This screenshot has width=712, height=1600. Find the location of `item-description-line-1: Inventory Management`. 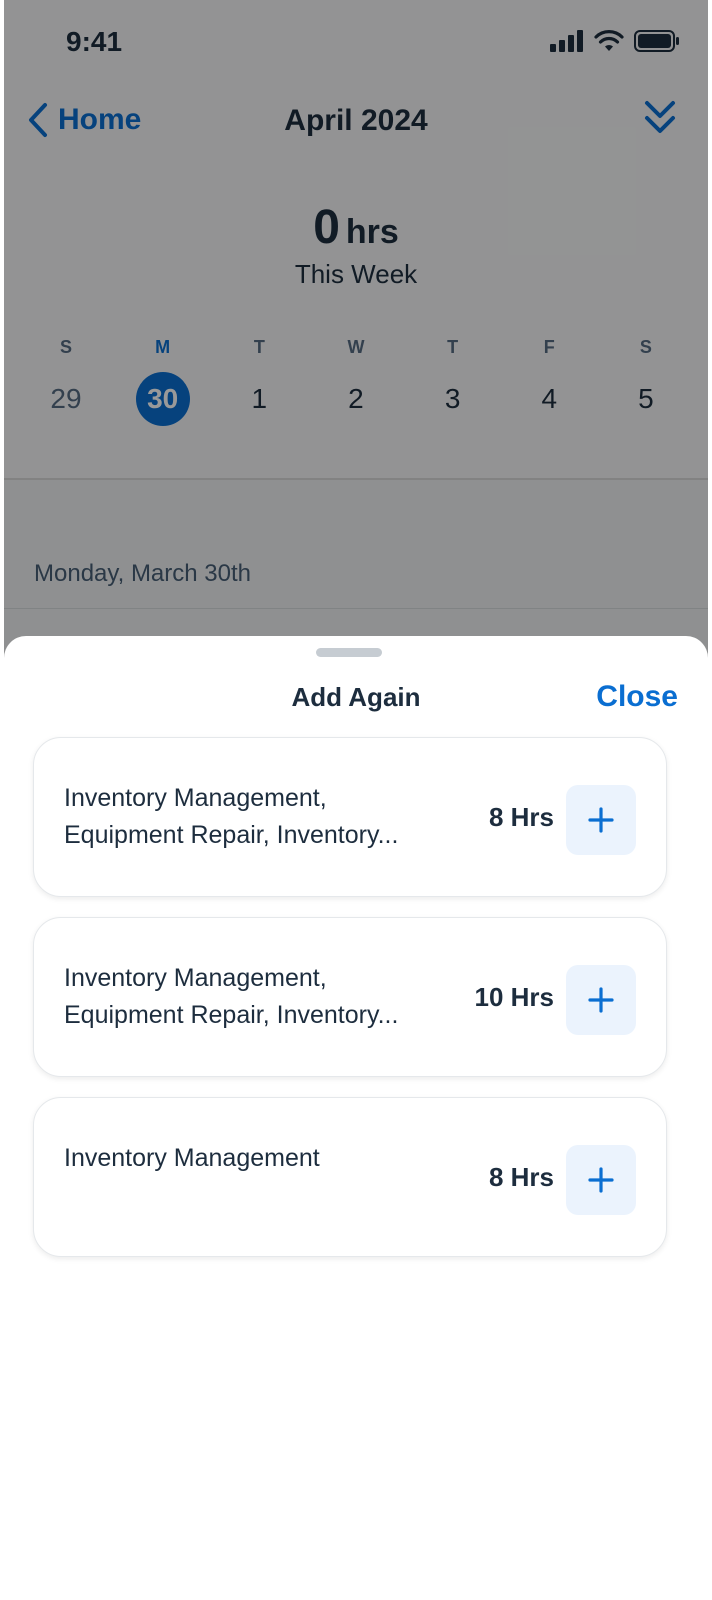

item-description-line-1: Inventory Management is located at coordinates (192, 1158).